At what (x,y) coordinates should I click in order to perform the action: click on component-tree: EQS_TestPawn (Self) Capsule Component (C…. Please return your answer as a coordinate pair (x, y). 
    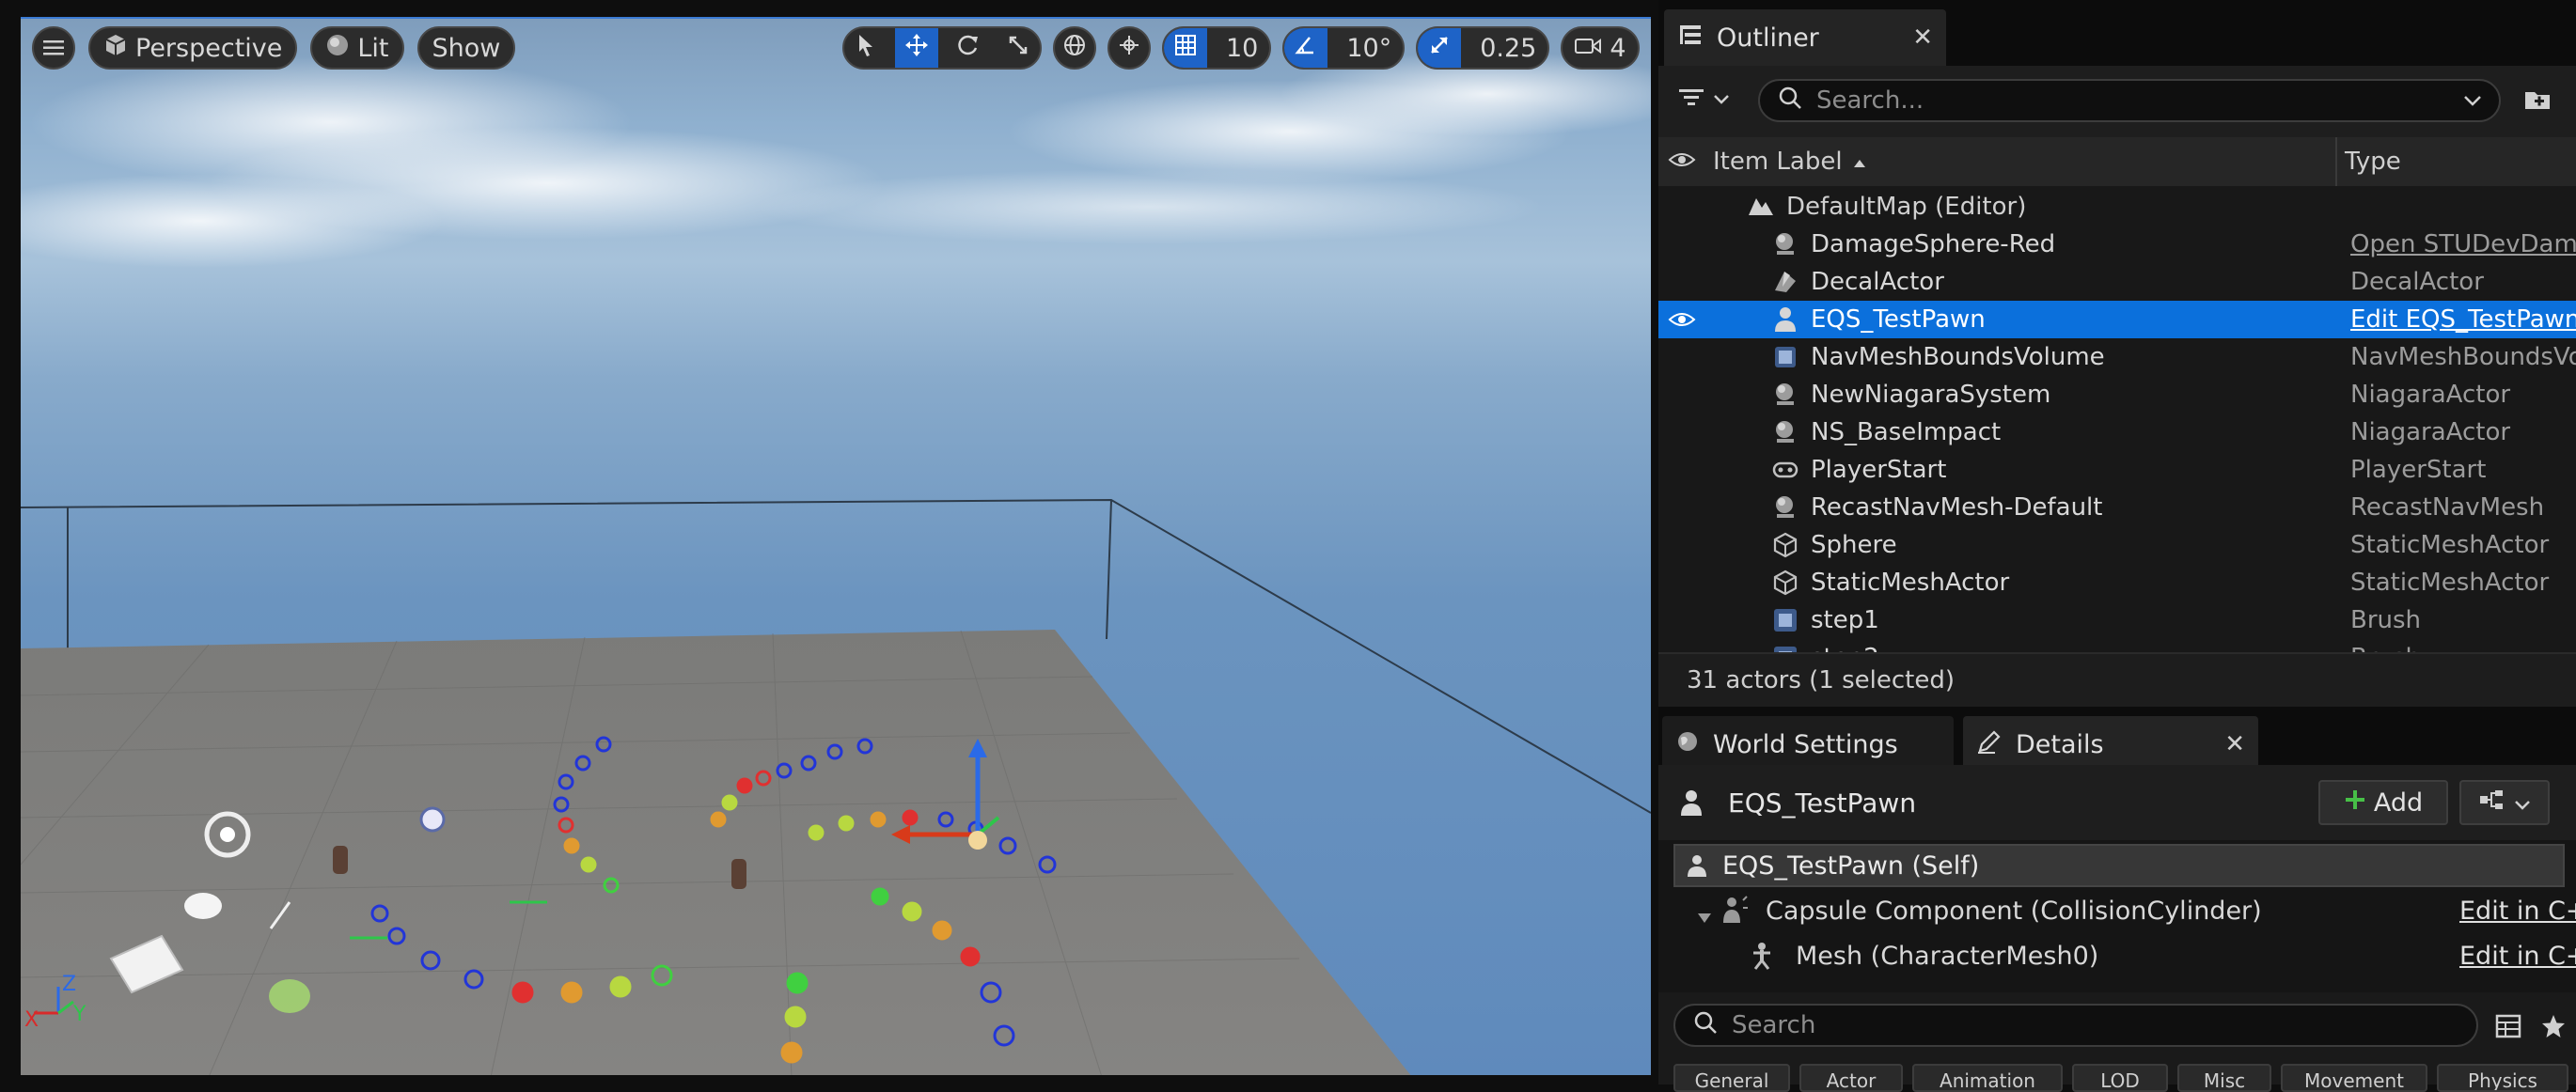
    Looking at the image, I should click on (2117, 916).